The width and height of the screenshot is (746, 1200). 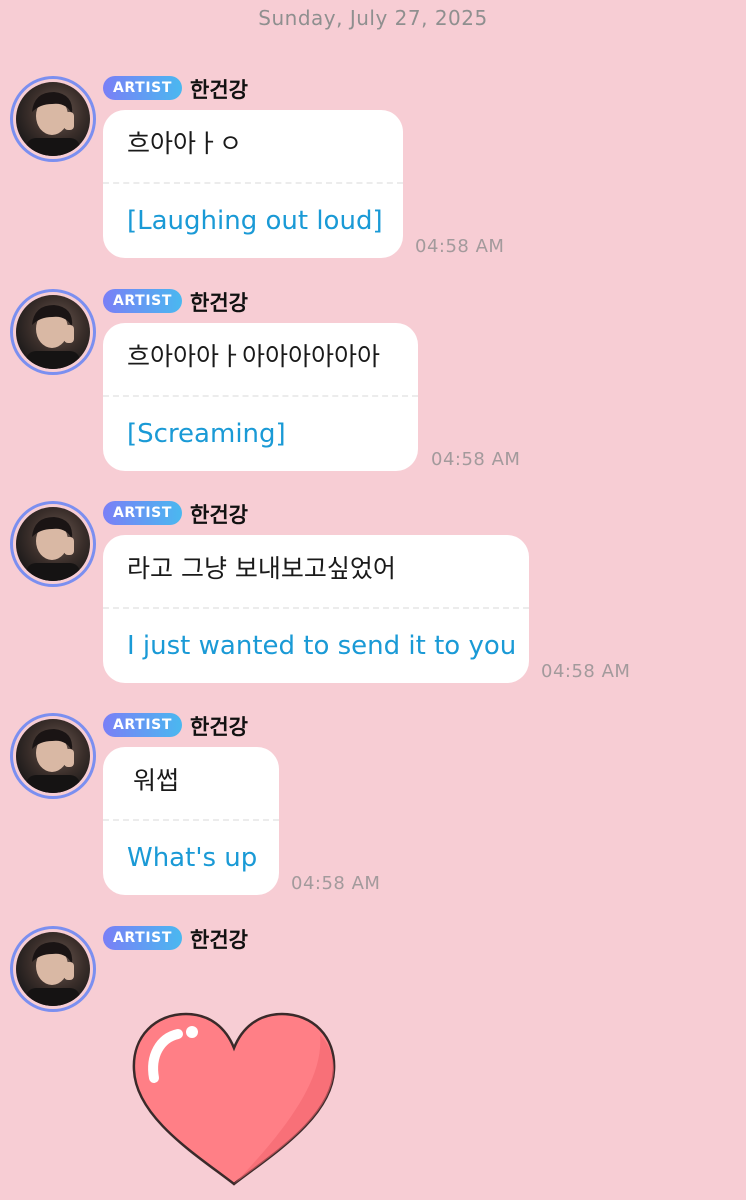 What do you see at coordinates (206, 434) in the screenshot?
I see `translation-text: [Screaming]` at bounding box center [206, 434].